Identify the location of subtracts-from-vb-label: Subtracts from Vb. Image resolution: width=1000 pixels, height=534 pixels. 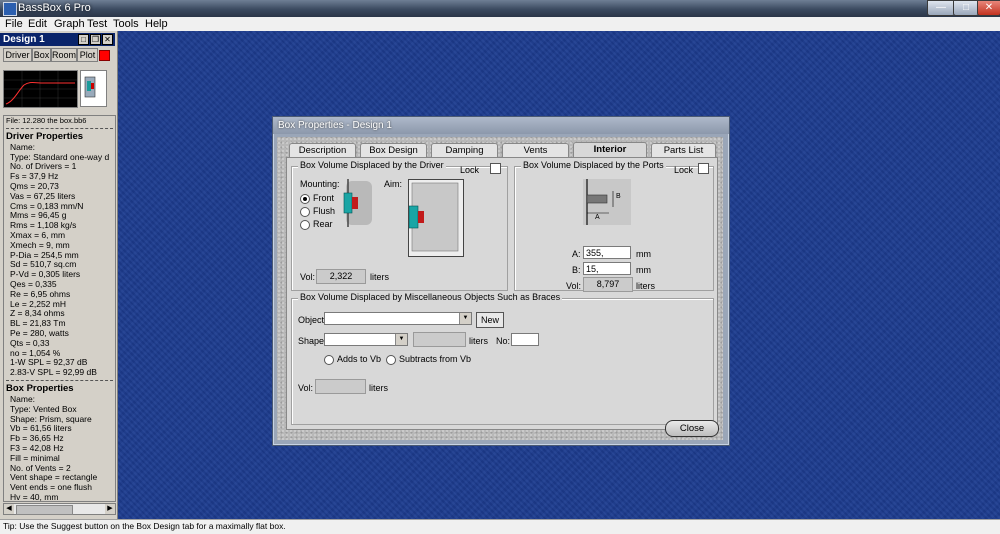
(435, 359).